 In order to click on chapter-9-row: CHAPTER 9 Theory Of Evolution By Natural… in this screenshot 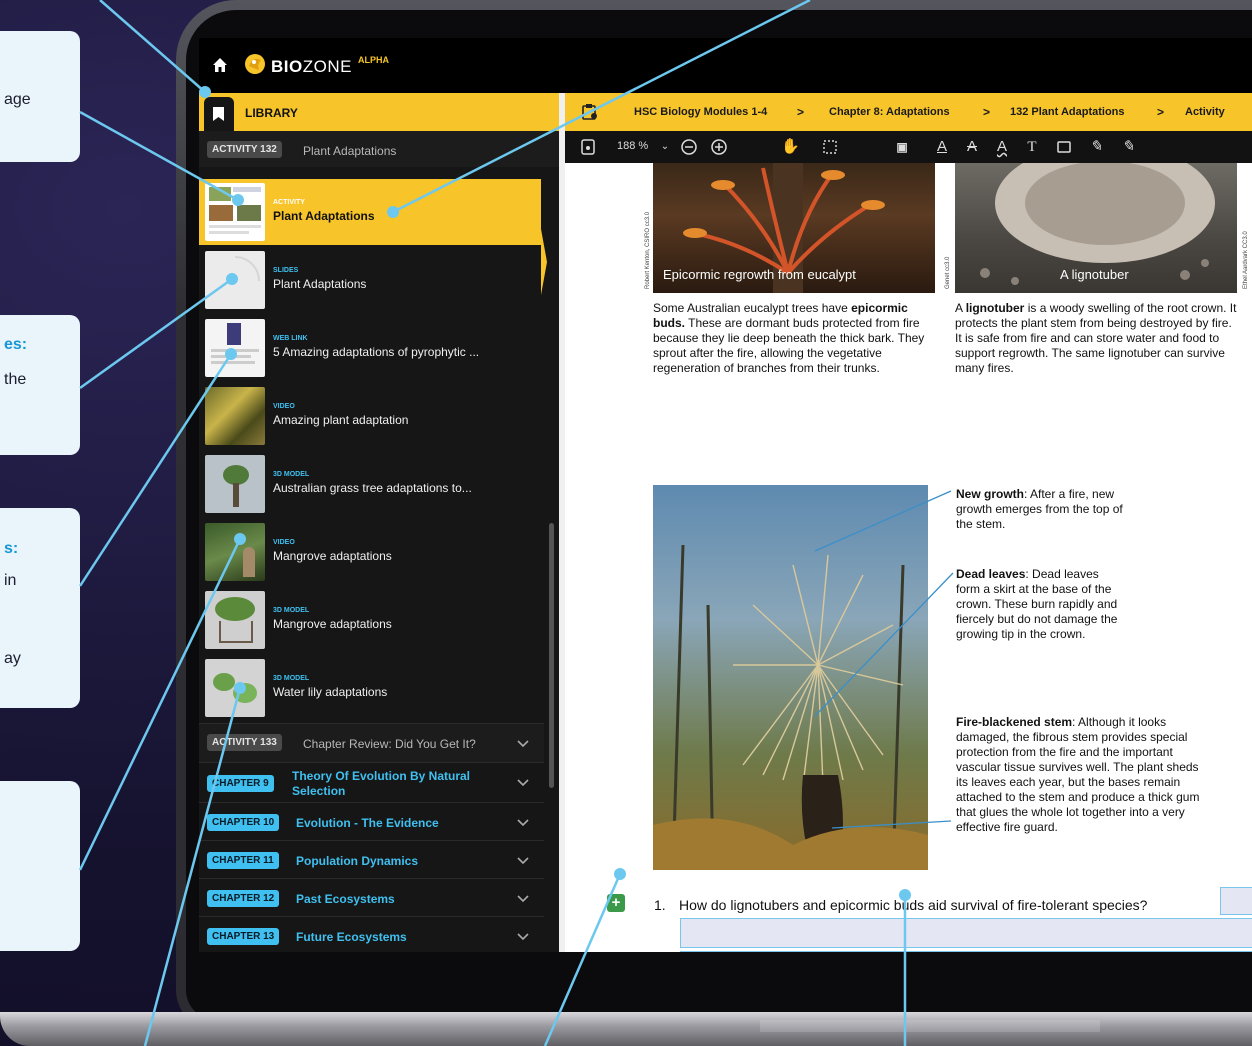, I will do `click(371, 782)`.